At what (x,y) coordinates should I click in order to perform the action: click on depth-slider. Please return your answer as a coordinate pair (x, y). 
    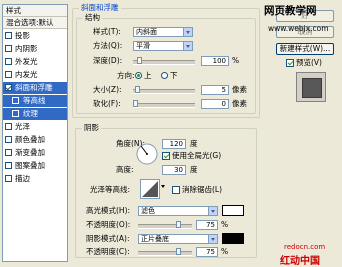
    Looking at the image, I should click on (164, 61).